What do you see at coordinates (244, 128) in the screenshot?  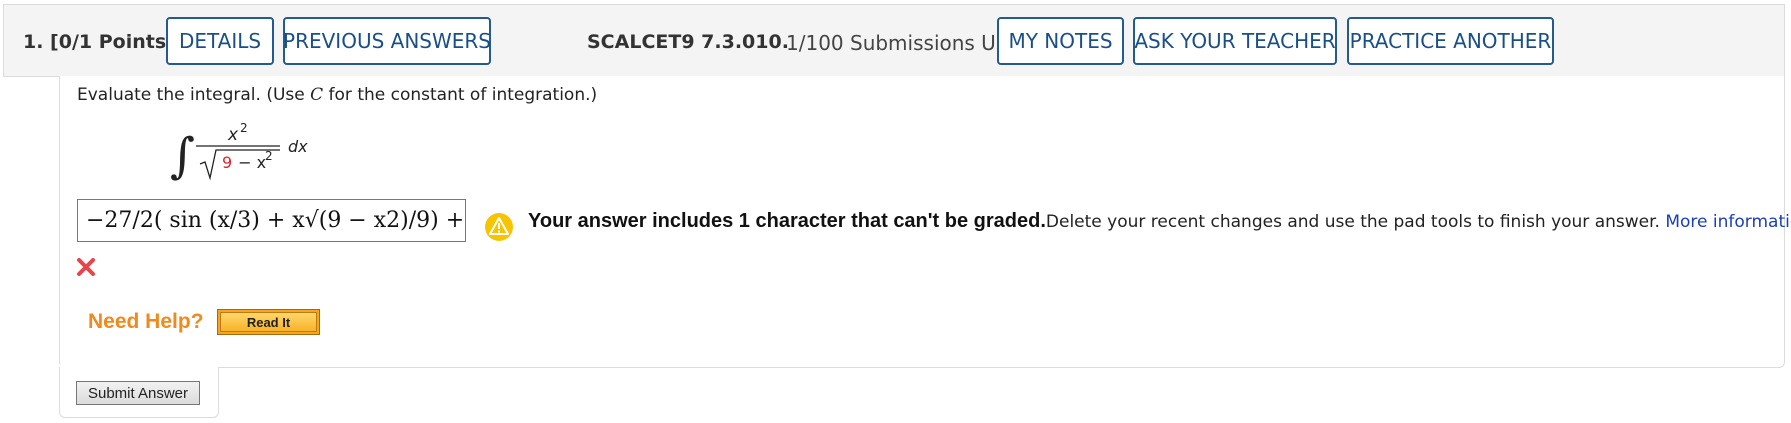 I see `numerator-exponent: 2` at bounding box center [244, 128].